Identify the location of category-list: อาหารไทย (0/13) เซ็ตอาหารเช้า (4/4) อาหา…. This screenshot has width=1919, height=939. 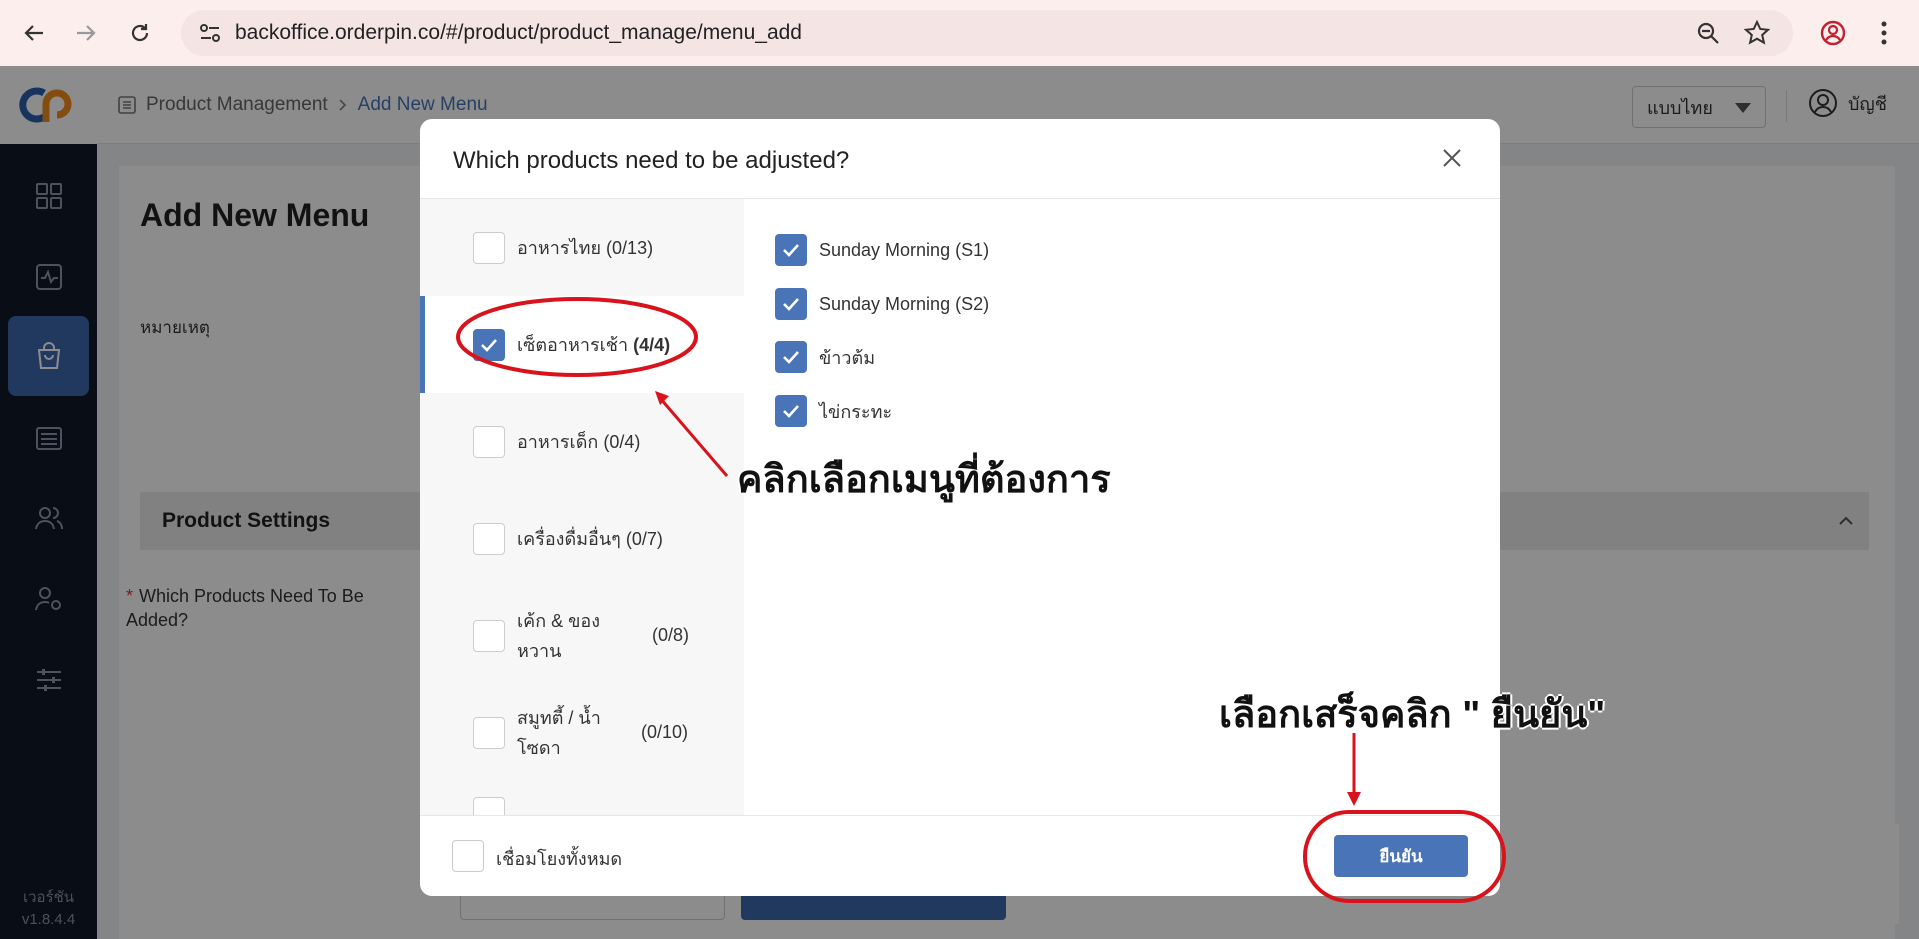
(582, 507).